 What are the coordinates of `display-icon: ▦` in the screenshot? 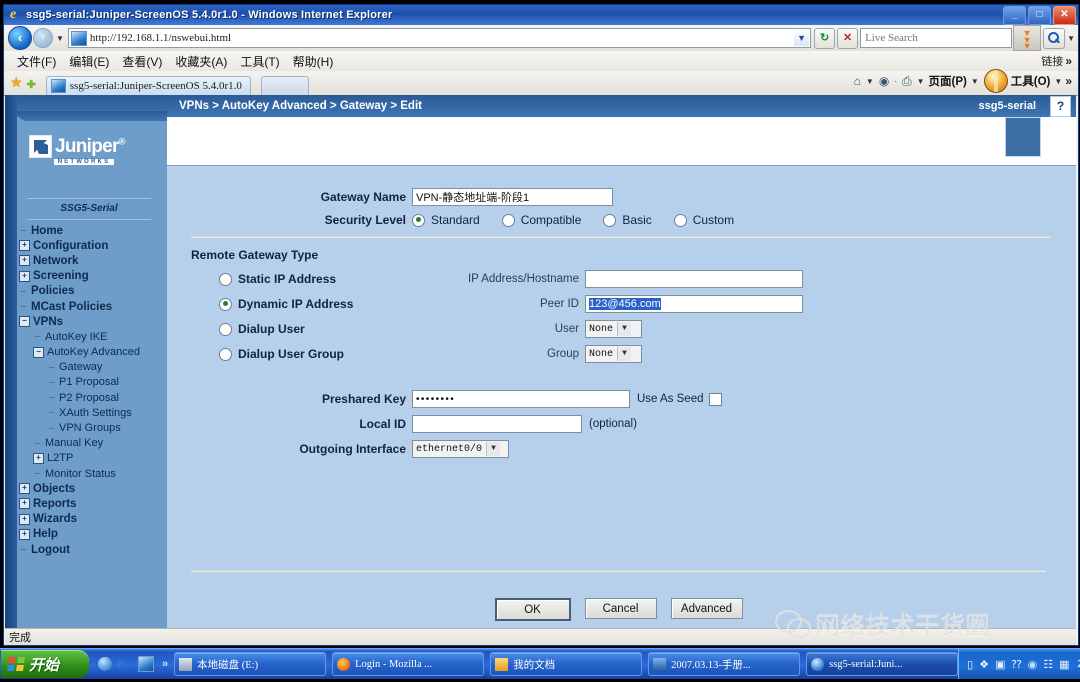 It's located at (1064, 664).